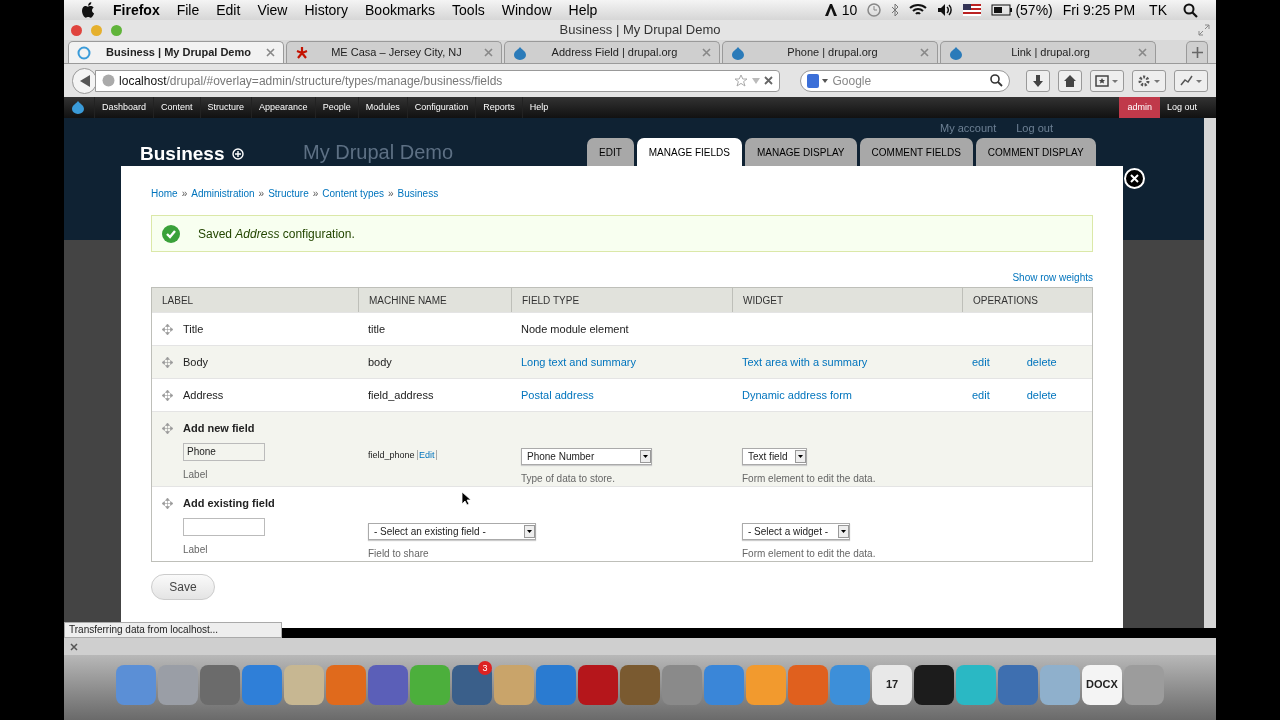 The height and width of the screenshot is (720, 1280). Describe the element at coordinates (972, 10) in the screenshot. I see `flag-icon` at that location.